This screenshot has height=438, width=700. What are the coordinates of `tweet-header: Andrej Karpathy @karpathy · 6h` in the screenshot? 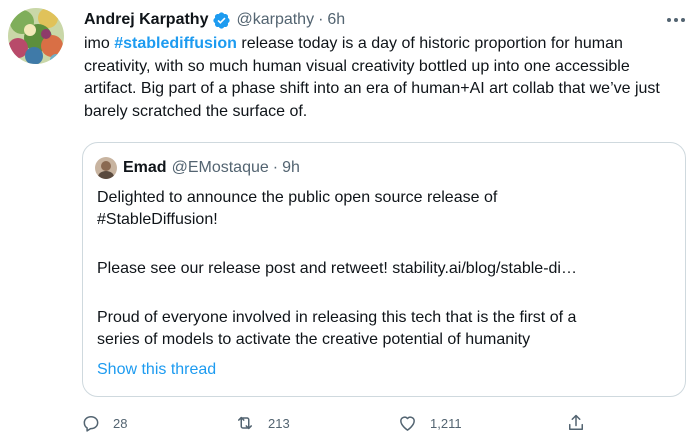 It's located at (214, 20).